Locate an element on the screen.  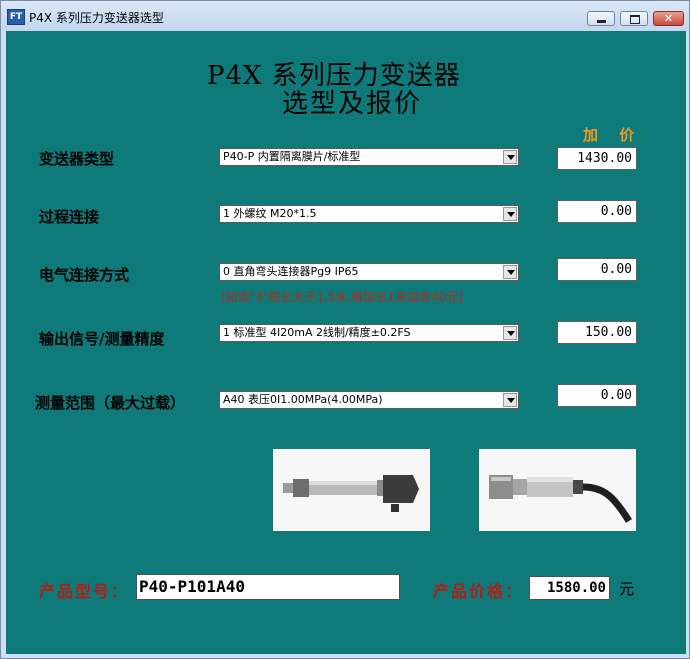
title-bar: FT P4X 系列压力变送器选型 ✕ is located at coordinates (345, 16).